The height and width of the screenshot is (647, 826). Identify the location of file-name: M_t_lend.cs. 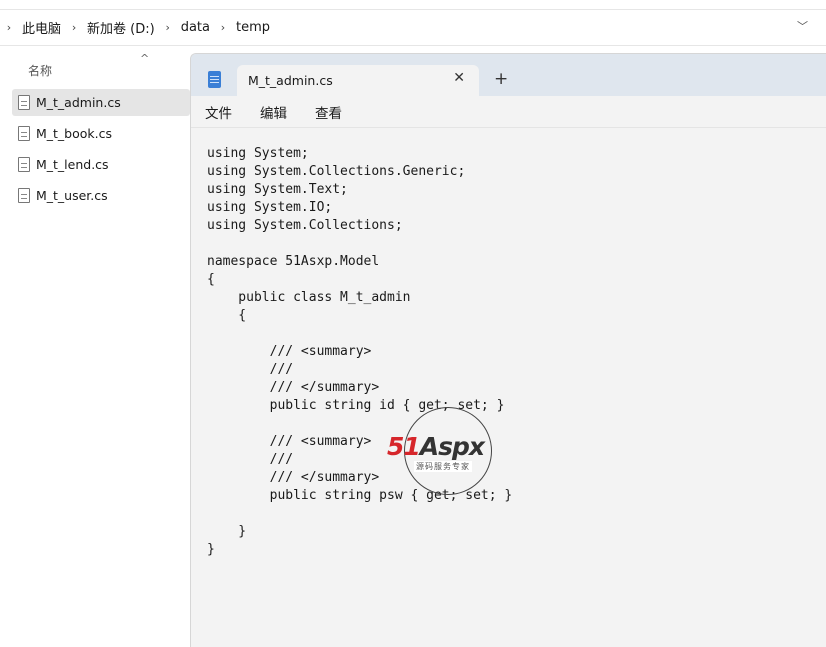
(72, 164).